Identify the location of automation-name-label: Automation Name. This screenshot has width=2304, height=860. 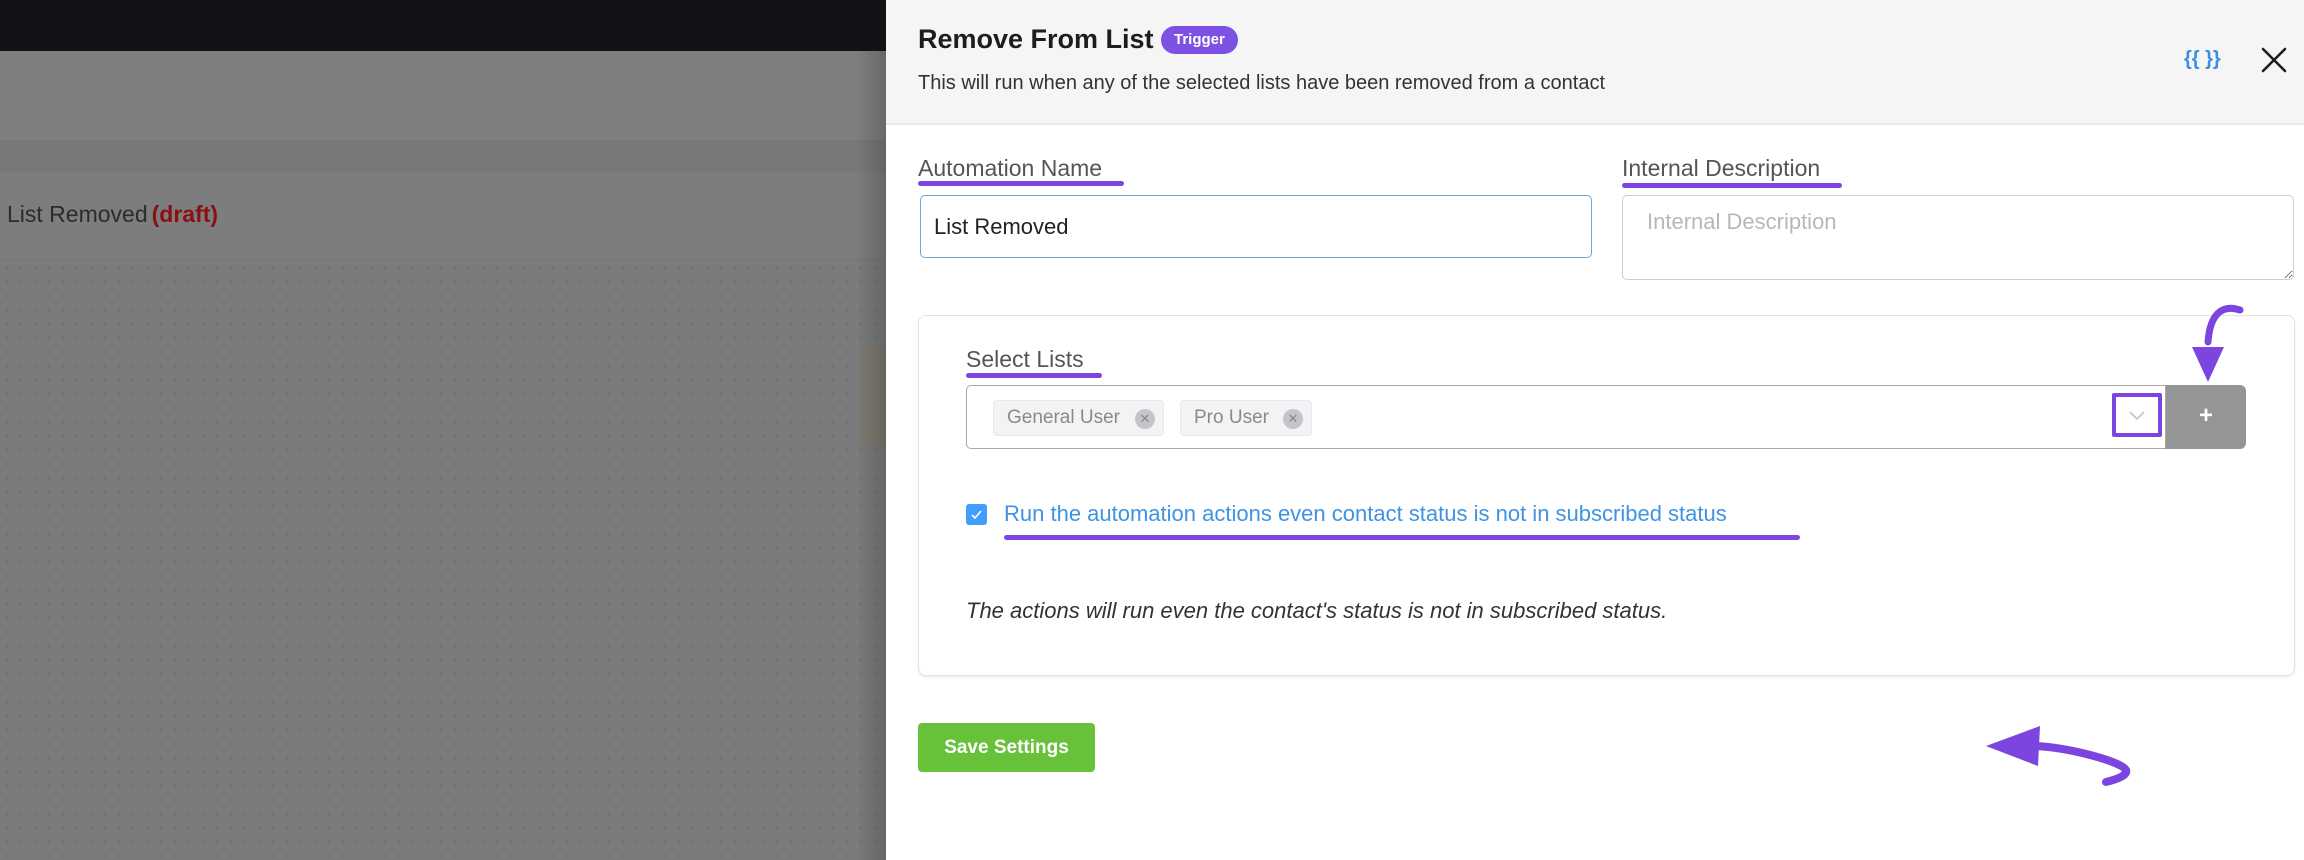
(1010, 168).